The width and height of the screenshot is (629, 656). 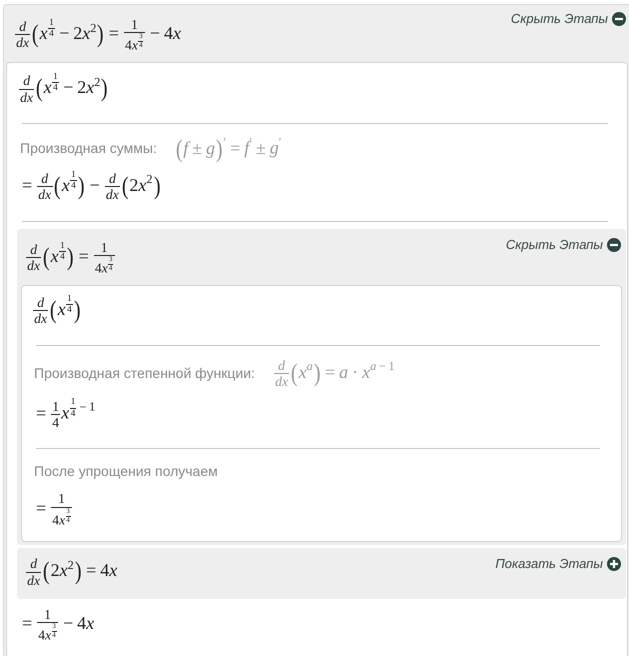 What do you see at coordinates (144, 374) in the screenshot?
I see `rule-label: Производная степенной функции:` at bounding box center [144, 374].